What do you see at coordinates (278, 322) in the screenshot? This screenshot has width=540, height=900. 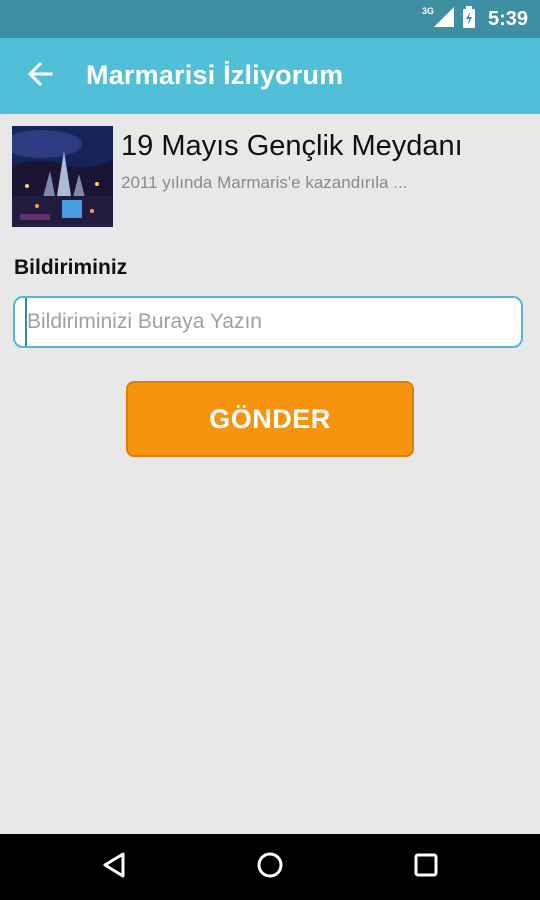 I see `report-input` at bounding box center [278, 322].